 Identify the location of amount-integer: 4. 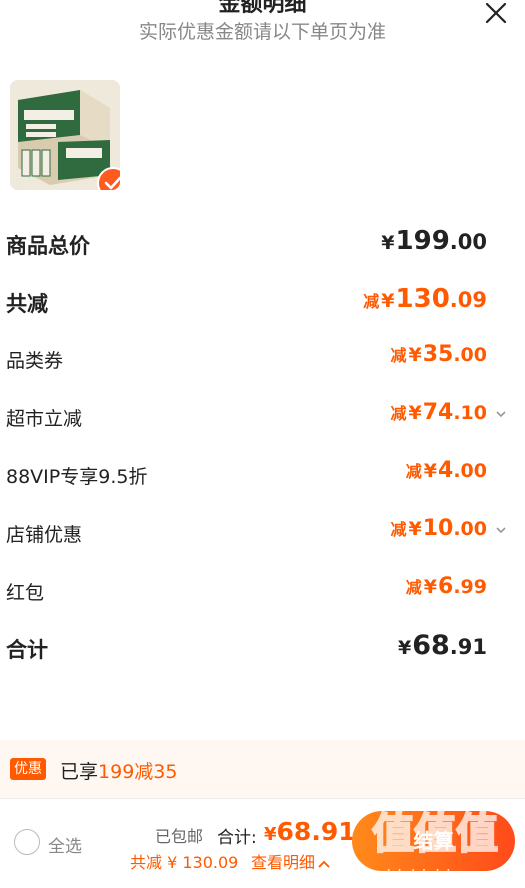
(446, 470).